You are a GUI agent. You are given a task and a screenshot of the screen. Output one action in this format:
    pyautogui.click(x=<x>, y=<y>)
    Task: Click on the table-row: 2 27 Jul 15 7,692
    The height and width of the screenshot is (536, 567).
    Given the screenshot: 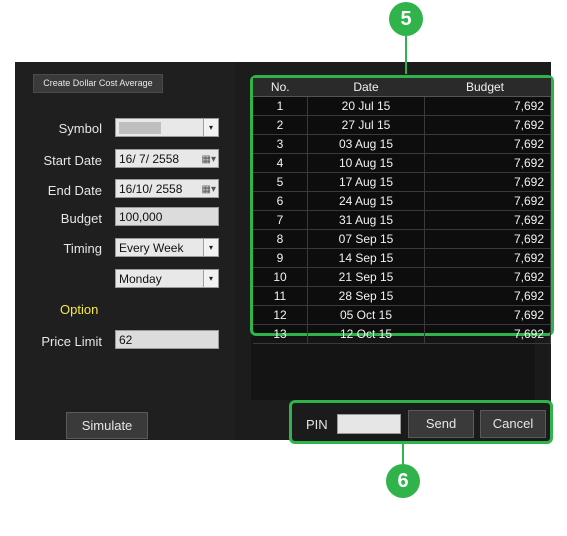 What is the action you would take?
    pyautogui.click(x=402, y=125)
    